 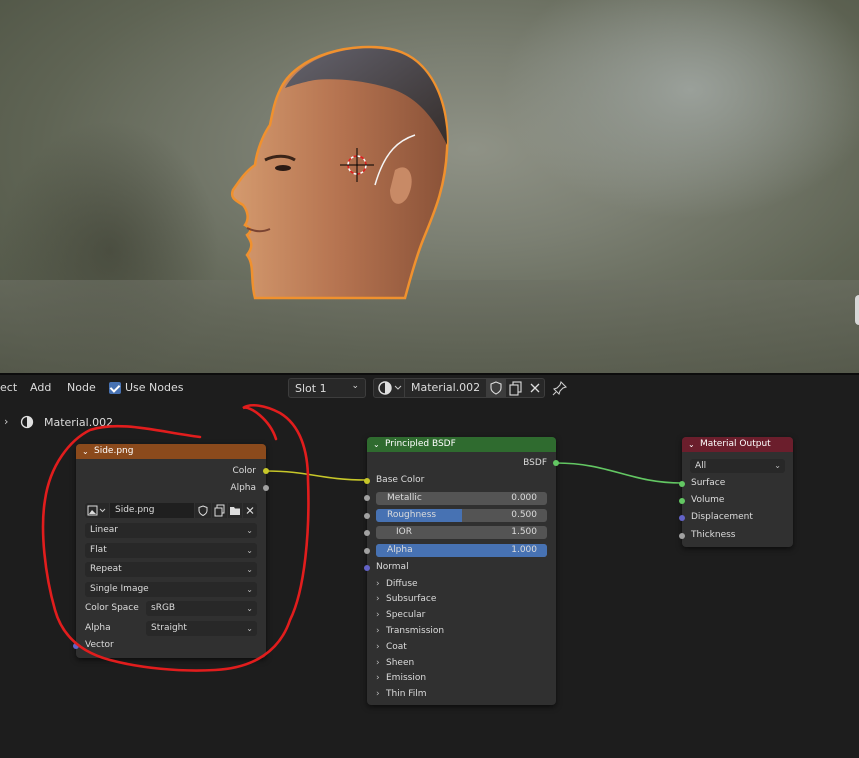 What do you see at coordinates (367, 533) in the screenshot?
I see `input-ior-socket` at bounding box center [367, 533].